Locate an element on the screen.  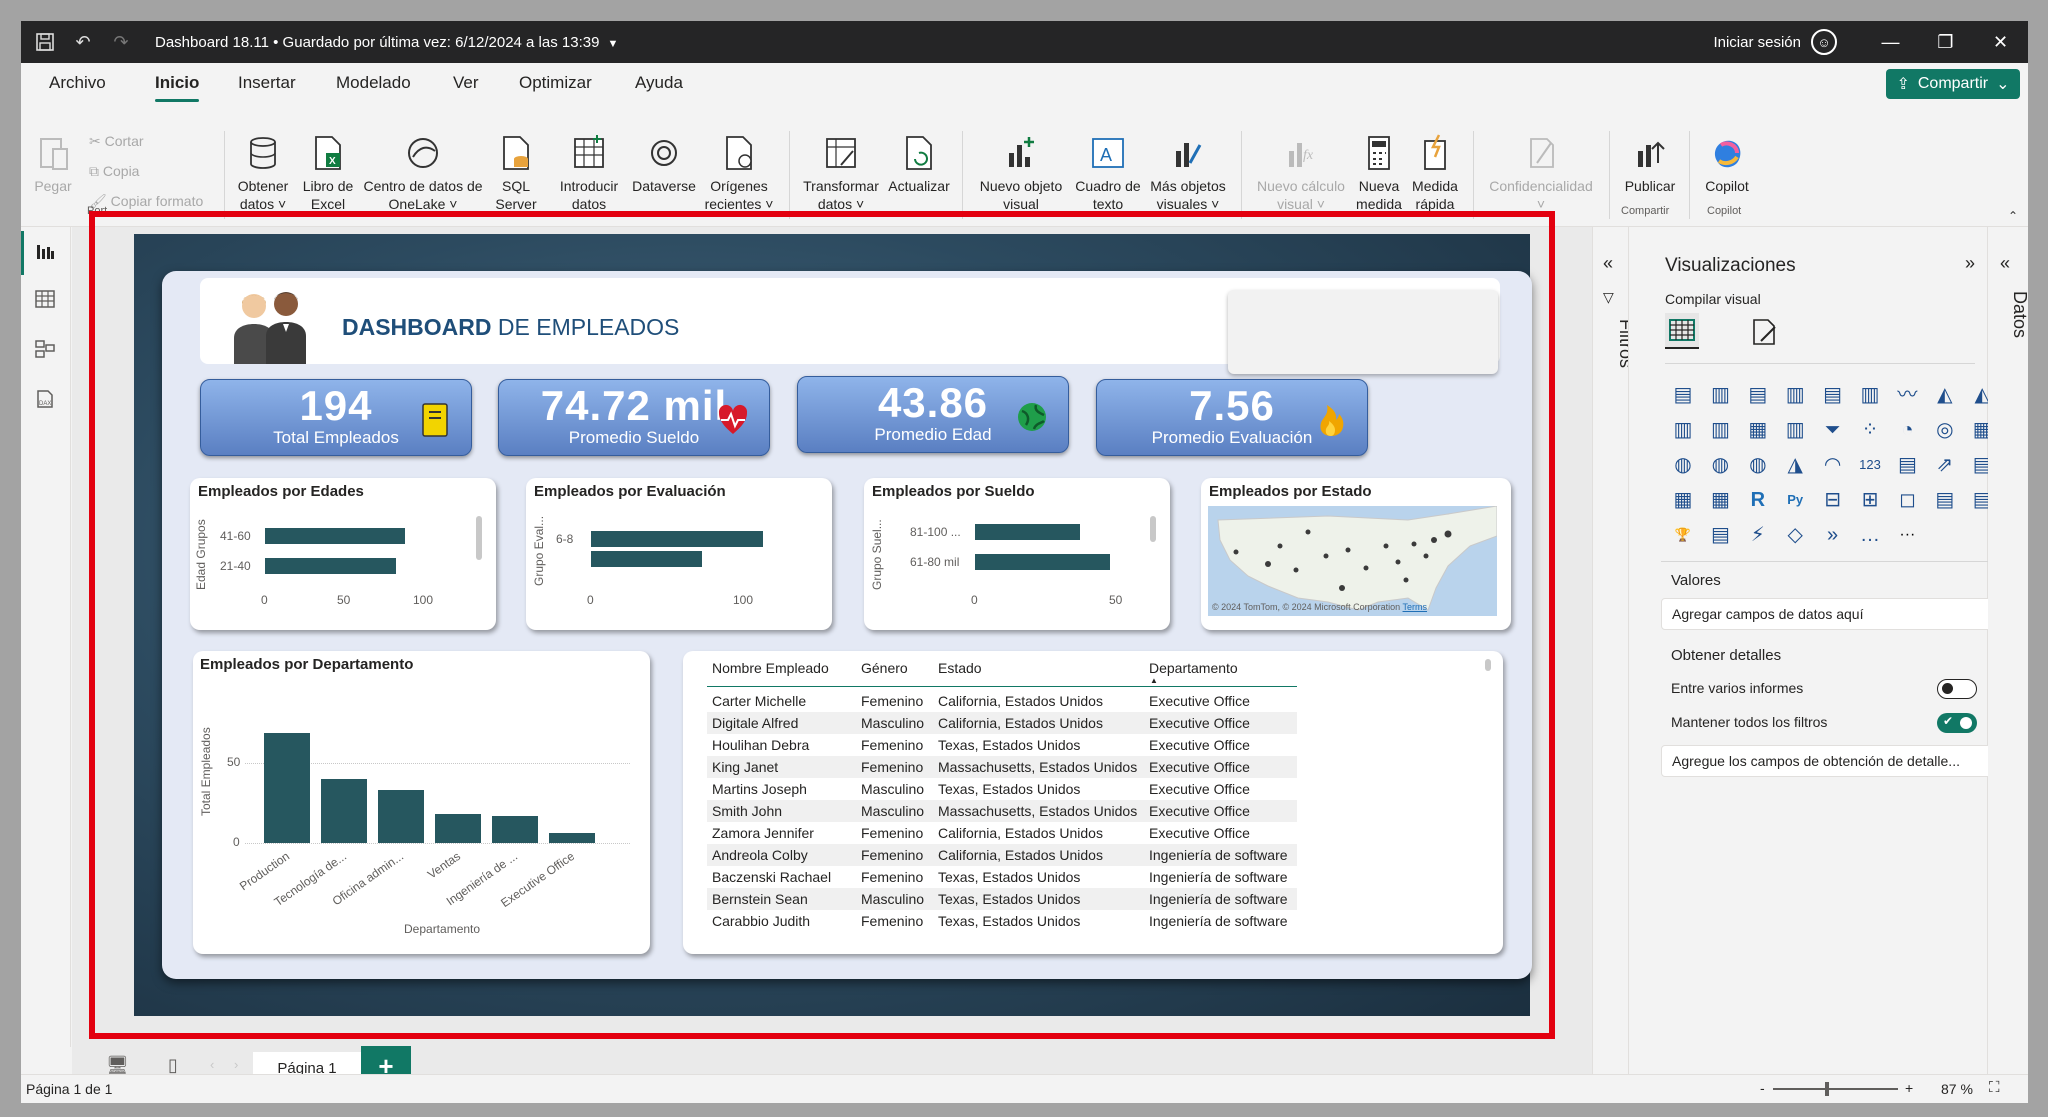
more-visuals-icon: ··· is located at coordinates (1907, 535).